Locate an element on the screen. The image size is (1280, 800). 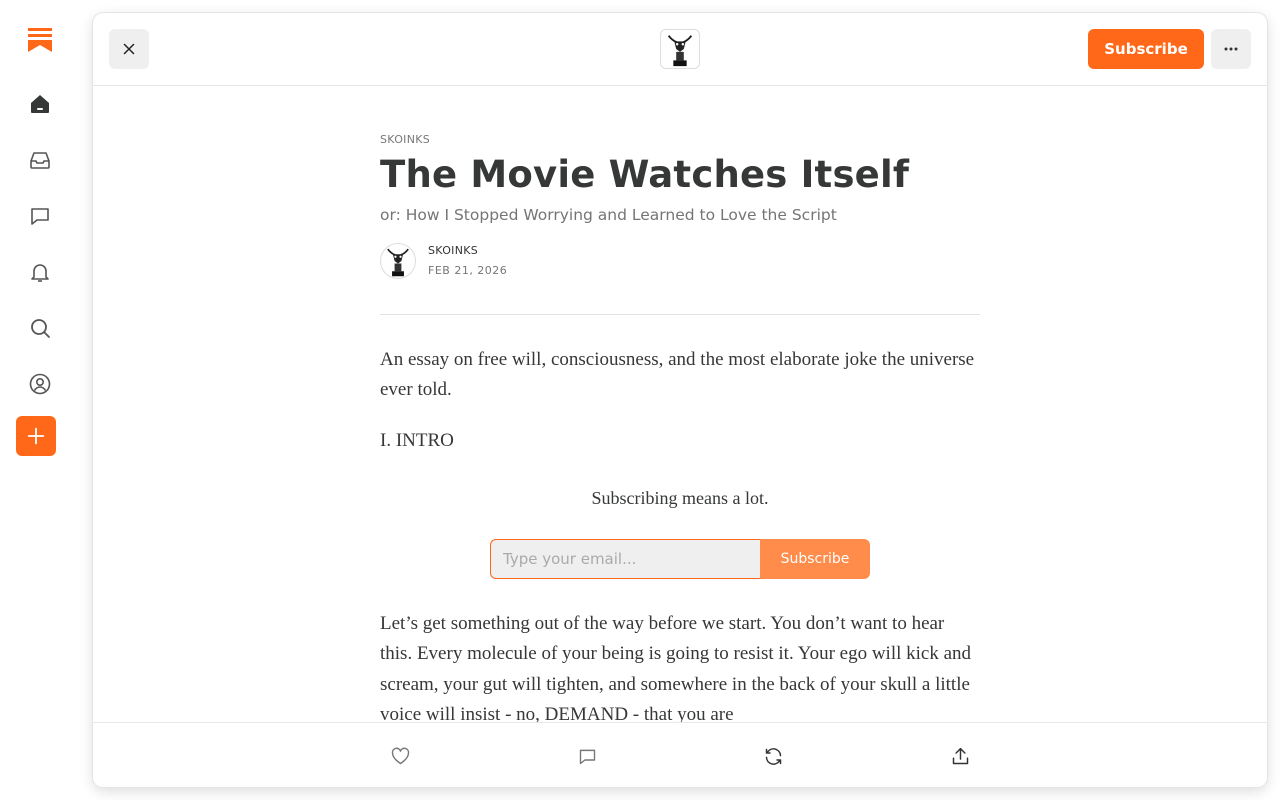
post-date: FEB 21, 2026 is located at coordinates (468, 270).